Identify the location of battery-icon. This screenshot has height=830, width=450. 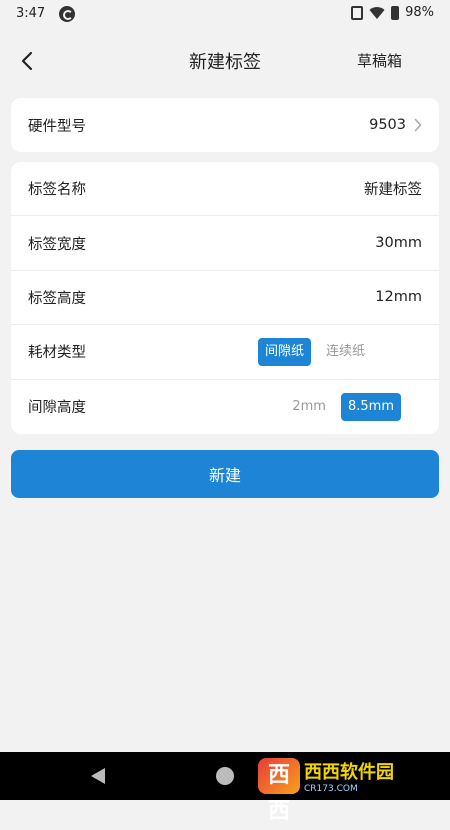
(395, 12).